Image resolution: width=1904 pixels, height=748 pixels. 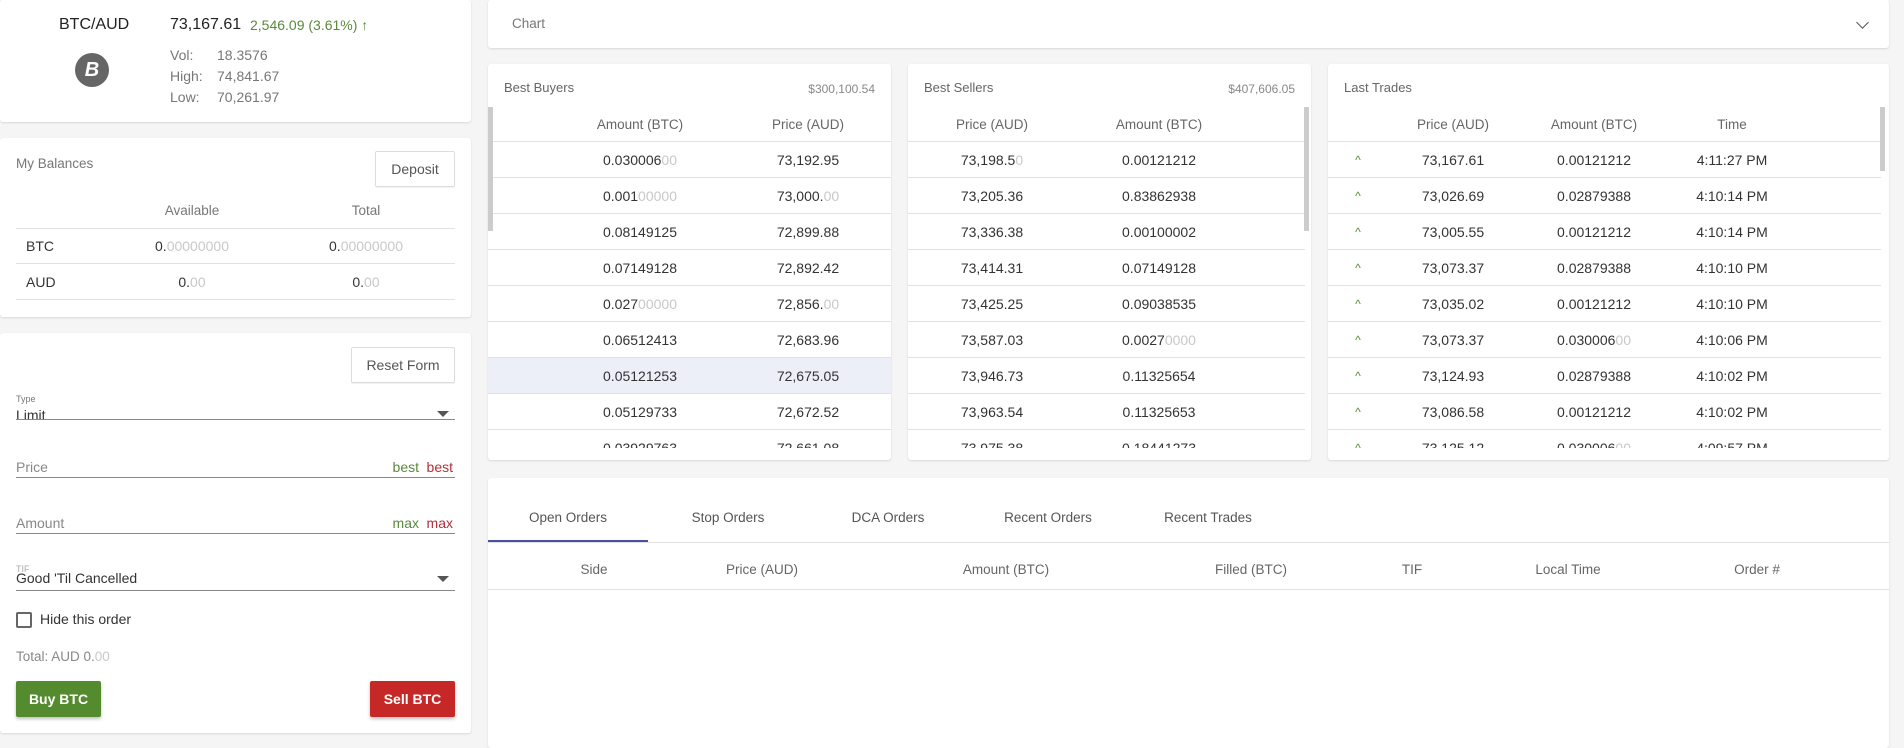 I want to click on table-row: ^ 73,026.69 0.02879388 4:10:14 PM, so click(x=1604, y=196).